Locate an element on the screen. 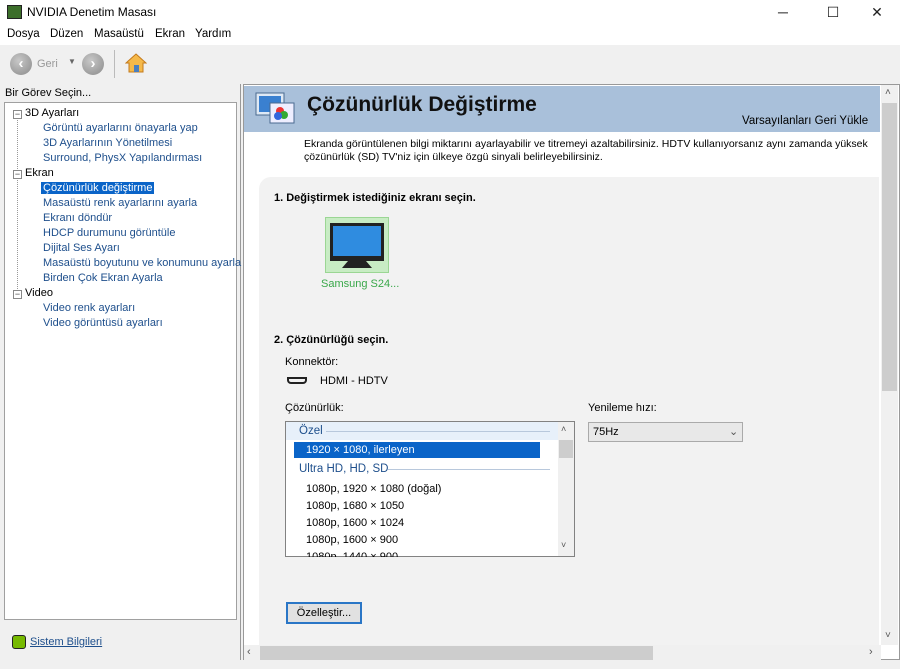 The image size is (900, 669). tree-item: HDCP durumunu görüntüle is located at coordinates (109, 233).